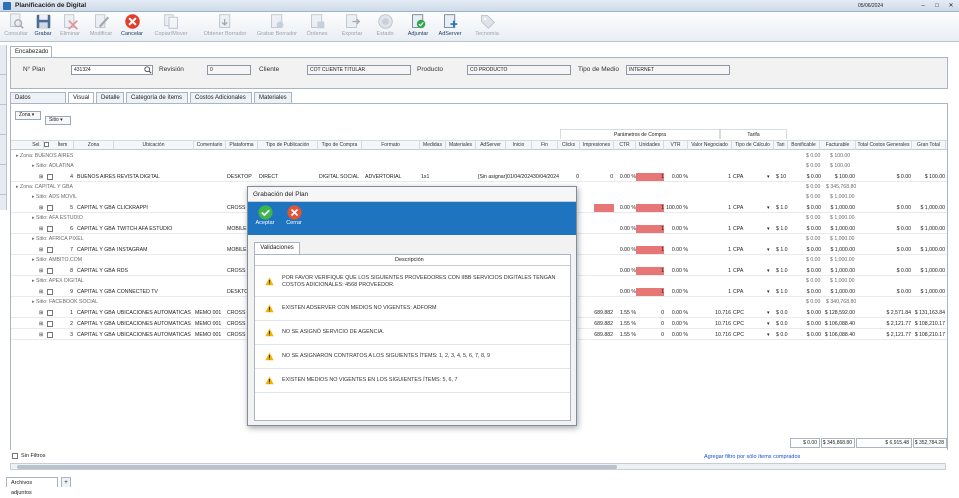  What do you see at coordinates (112, 70) in the screenshot?
I see `plan-input: 431324` at bounding box center [112, 70].